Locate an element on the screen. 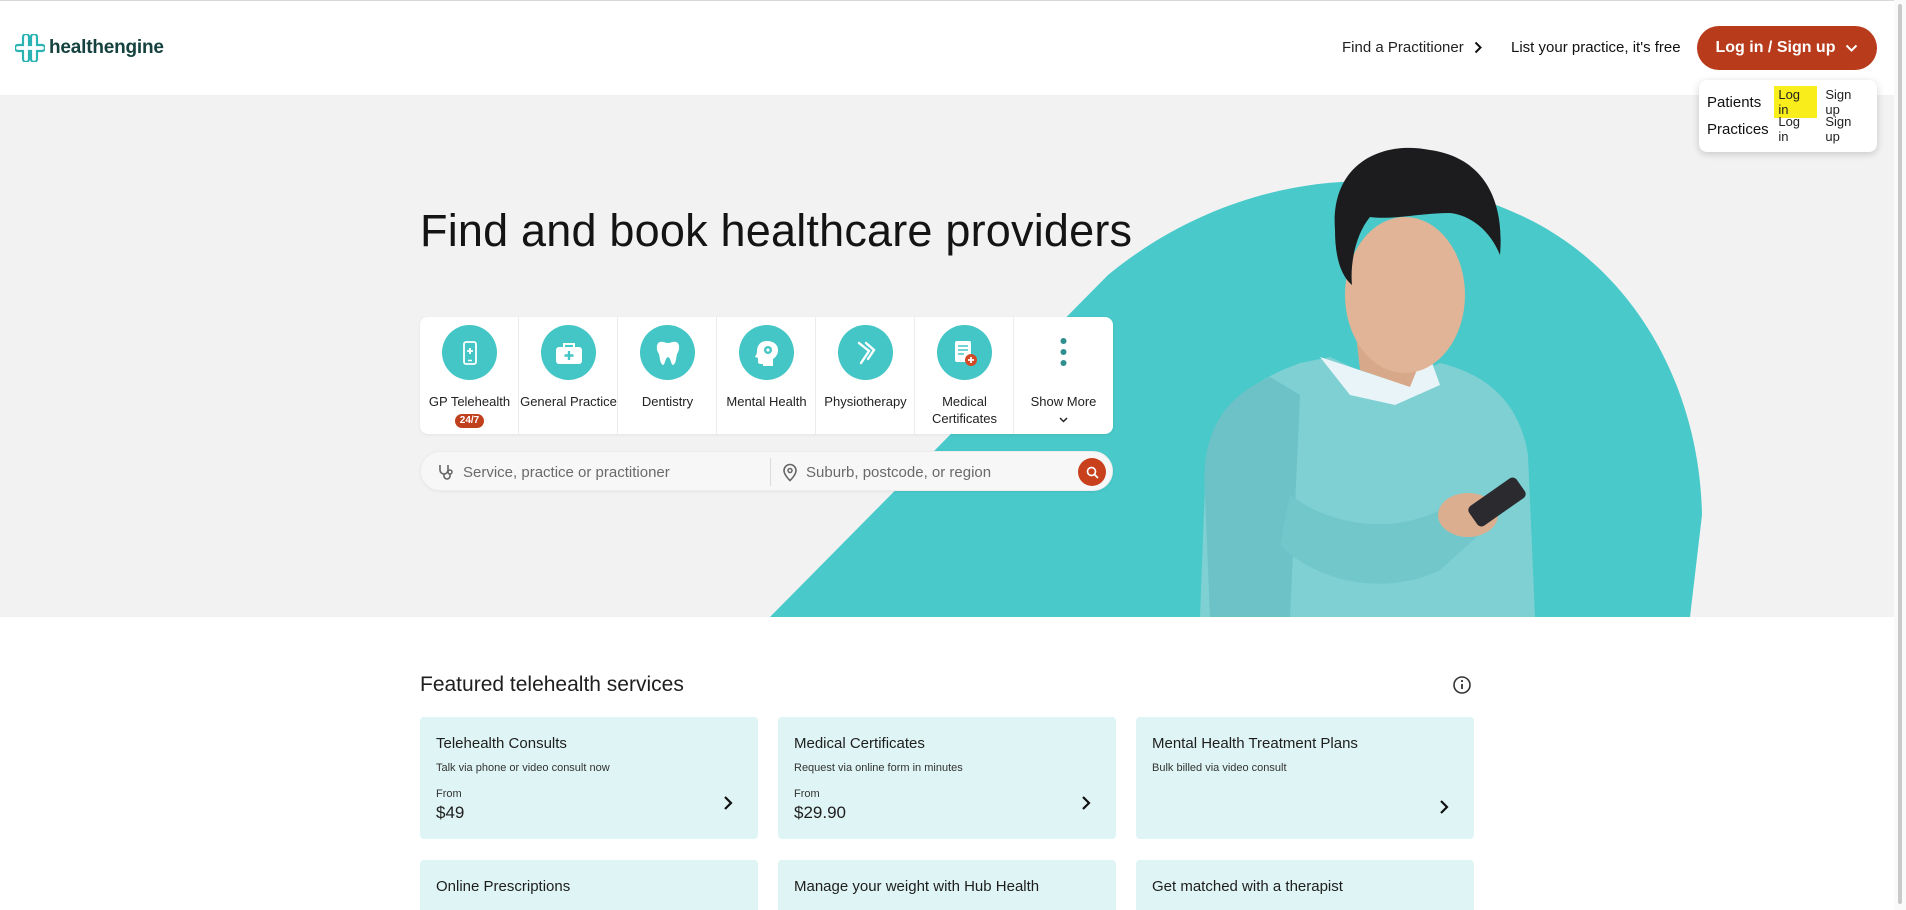 Image resolution: width=1906 pixels, height=910 pixels. service-card-therapist-match: Get matched with a therapist is located at coordinates (1305, 885).